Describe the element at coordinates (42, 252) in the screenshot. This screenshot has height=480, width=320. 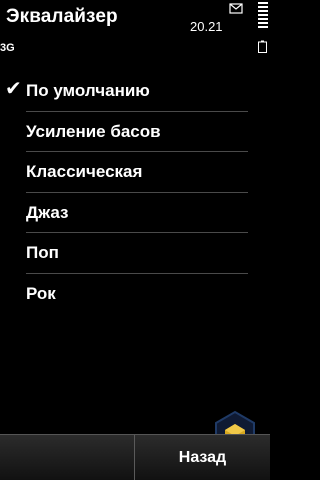
I see `list-item-label: Поп` at that location.